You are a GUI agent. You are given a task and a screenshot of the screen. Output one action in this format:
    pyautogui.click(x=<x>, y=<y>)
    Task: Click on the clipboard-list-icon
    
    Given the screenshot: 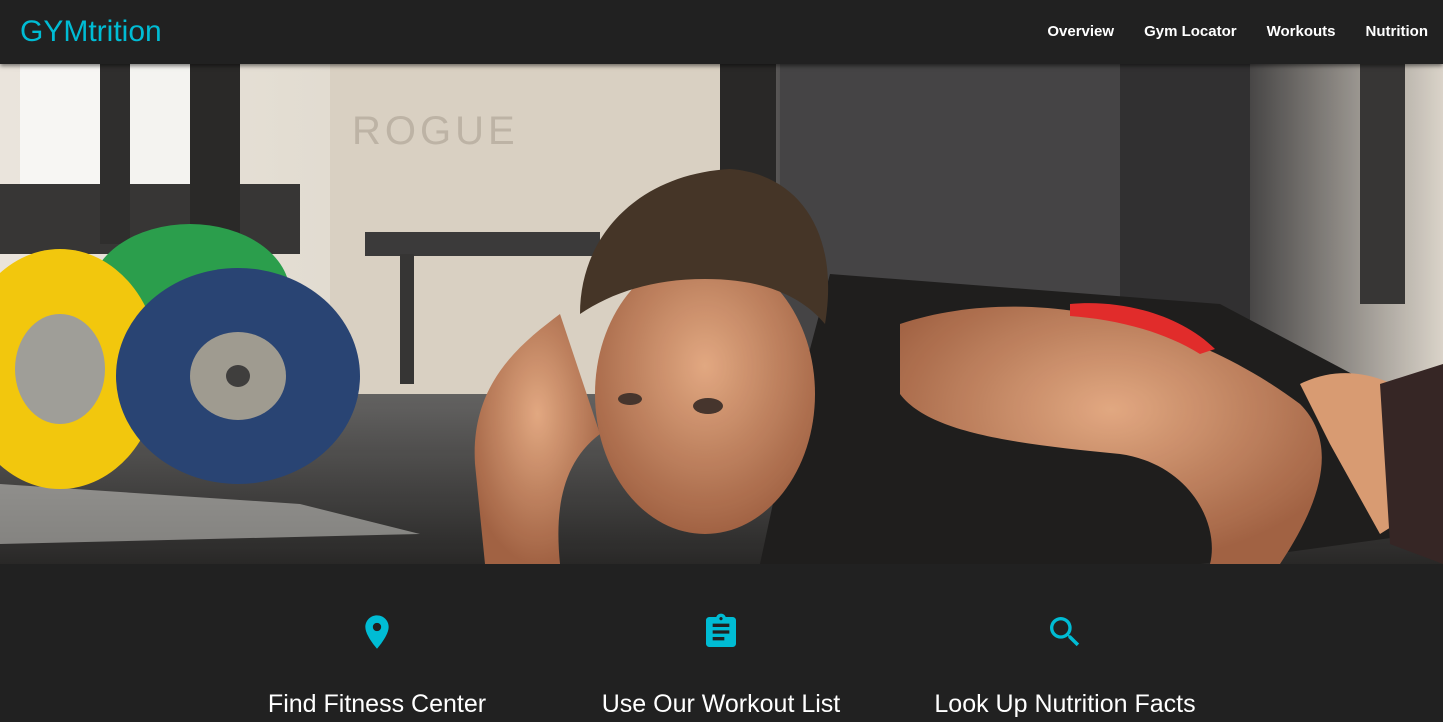 What is the action you would take?
    pyautogui.click(x=721, y=630)
    